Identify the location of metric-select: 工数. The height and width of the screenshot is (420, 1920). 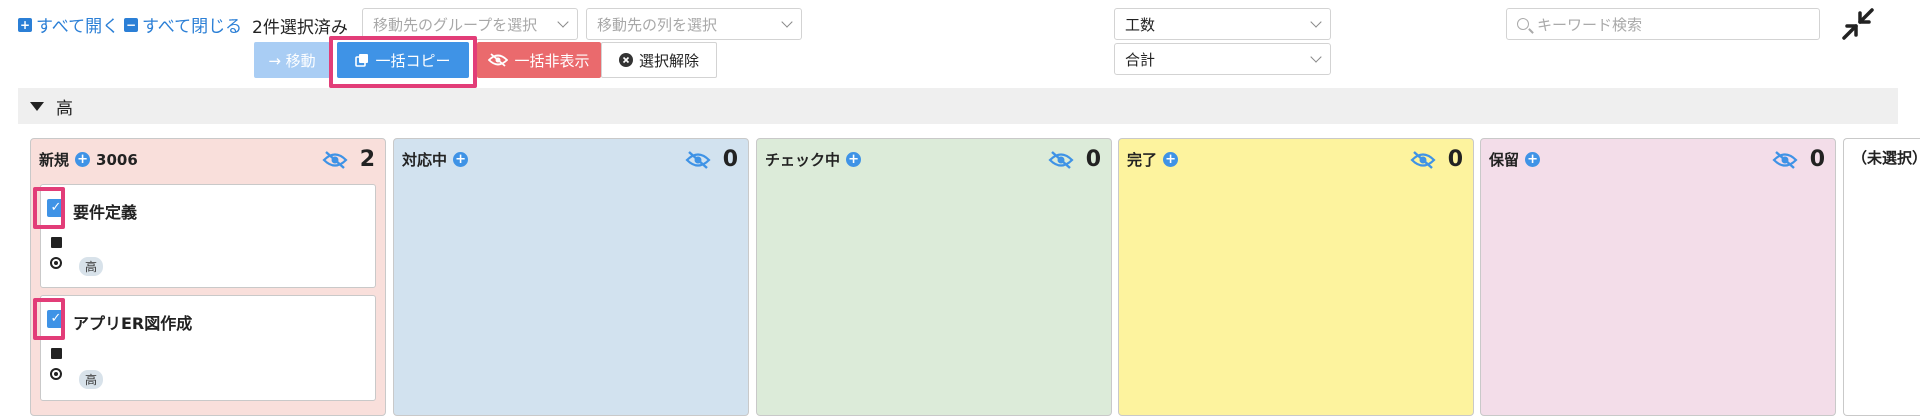
(1222, 24).